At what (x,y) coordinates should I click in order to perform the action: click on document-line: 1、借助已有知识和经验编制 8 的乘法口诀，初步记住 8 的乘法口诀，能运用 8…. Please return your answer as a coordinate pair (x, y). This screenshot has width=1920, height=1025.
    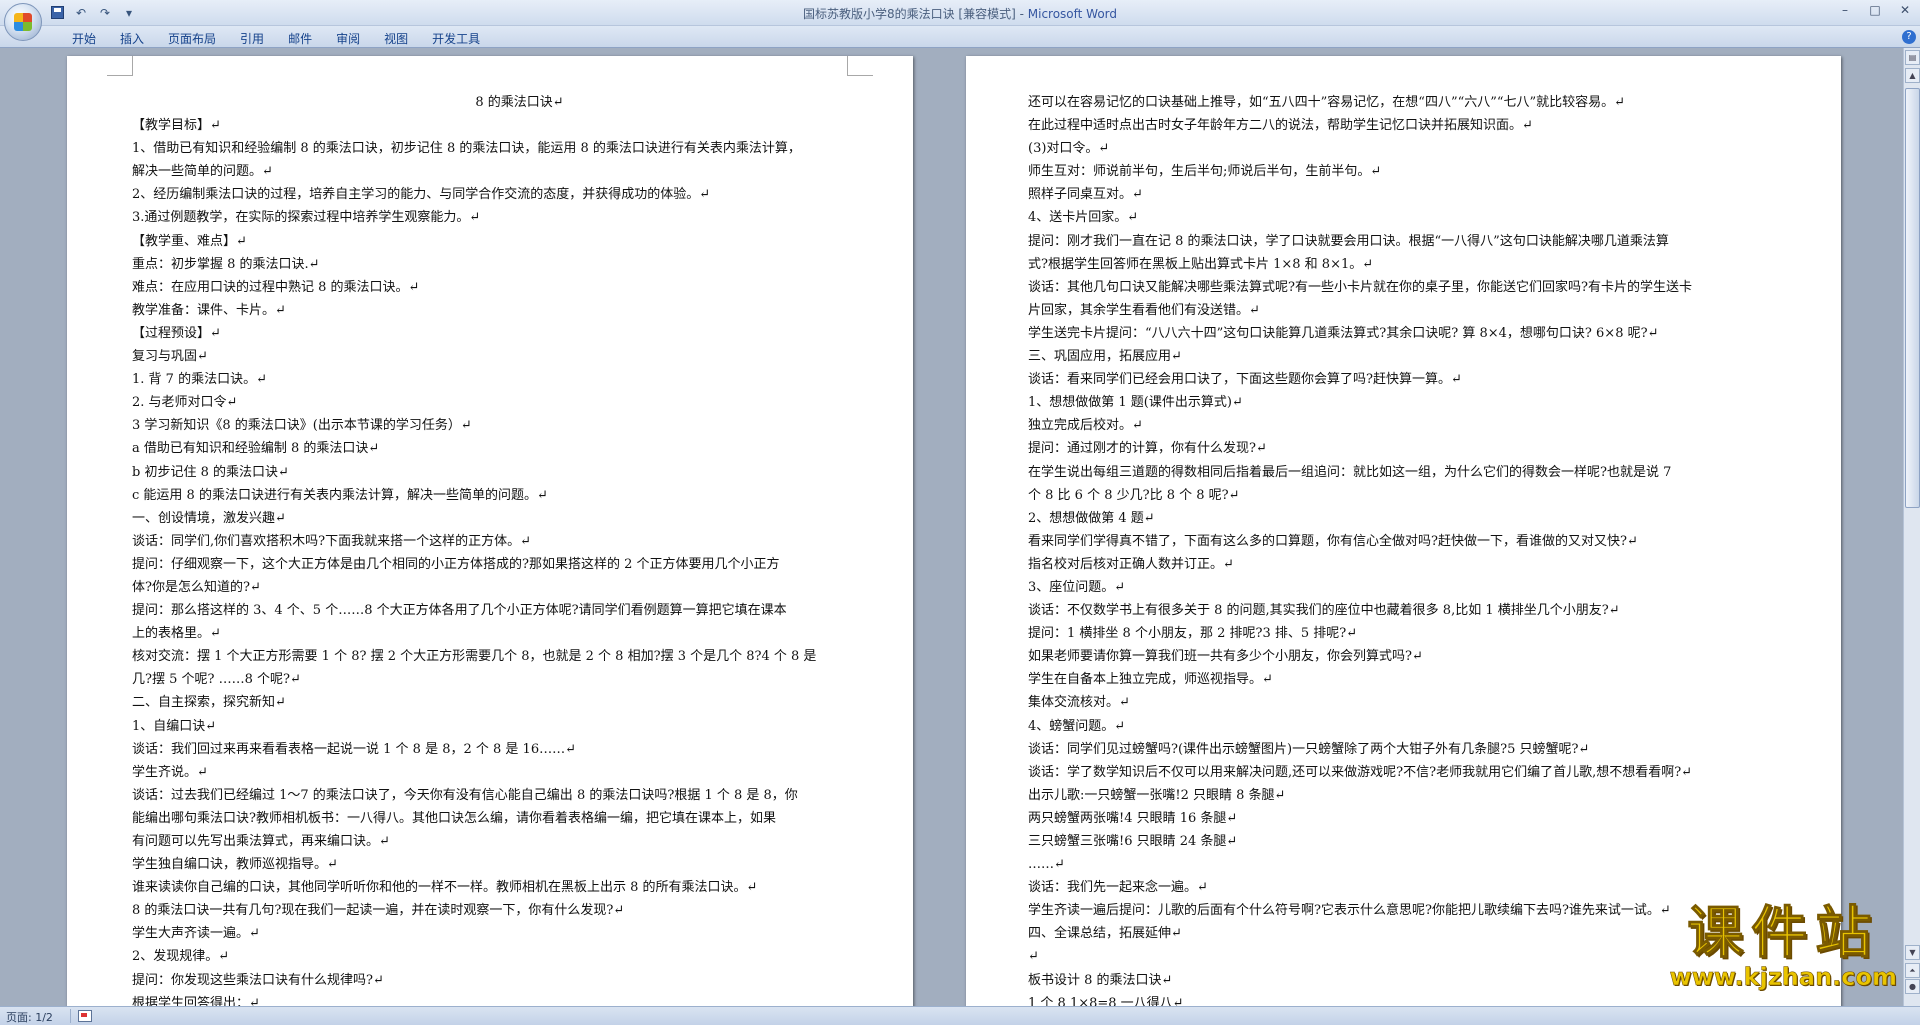
    Looking at the image, I should click on (519, 148).